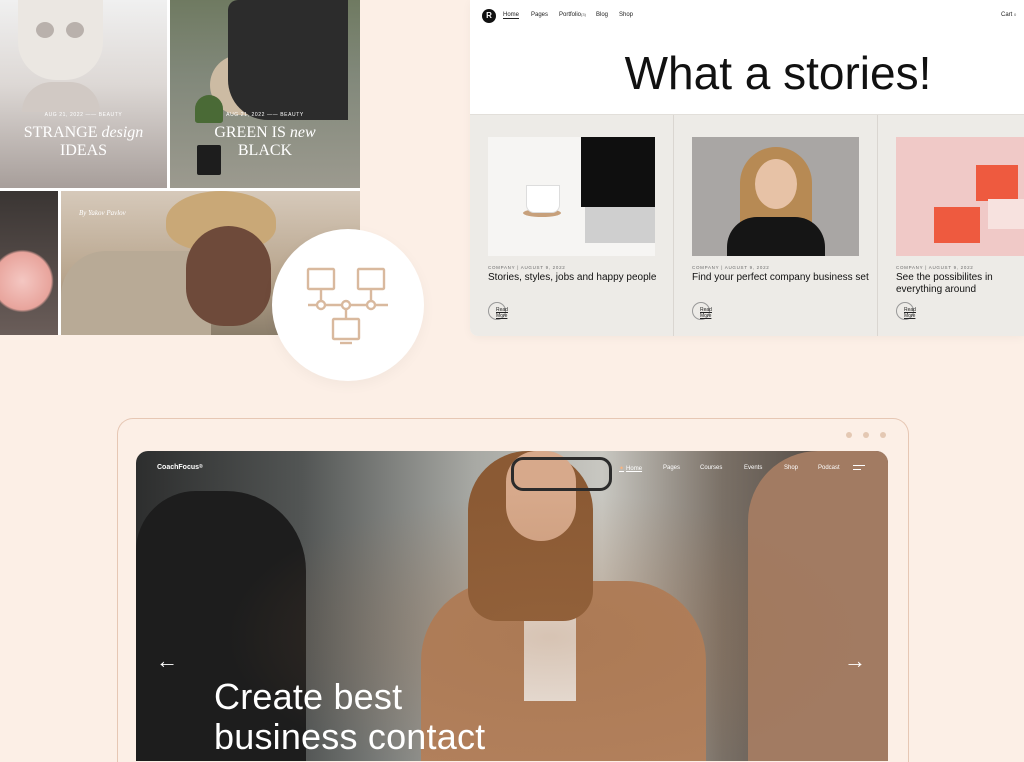 Image resolution: width=1024 pixels, height=762 pixels. What do you see at coordinates (583, 14) in the screenshot?
I see `portfolio-count-badge: (3)` at bounding box center [583, 14].